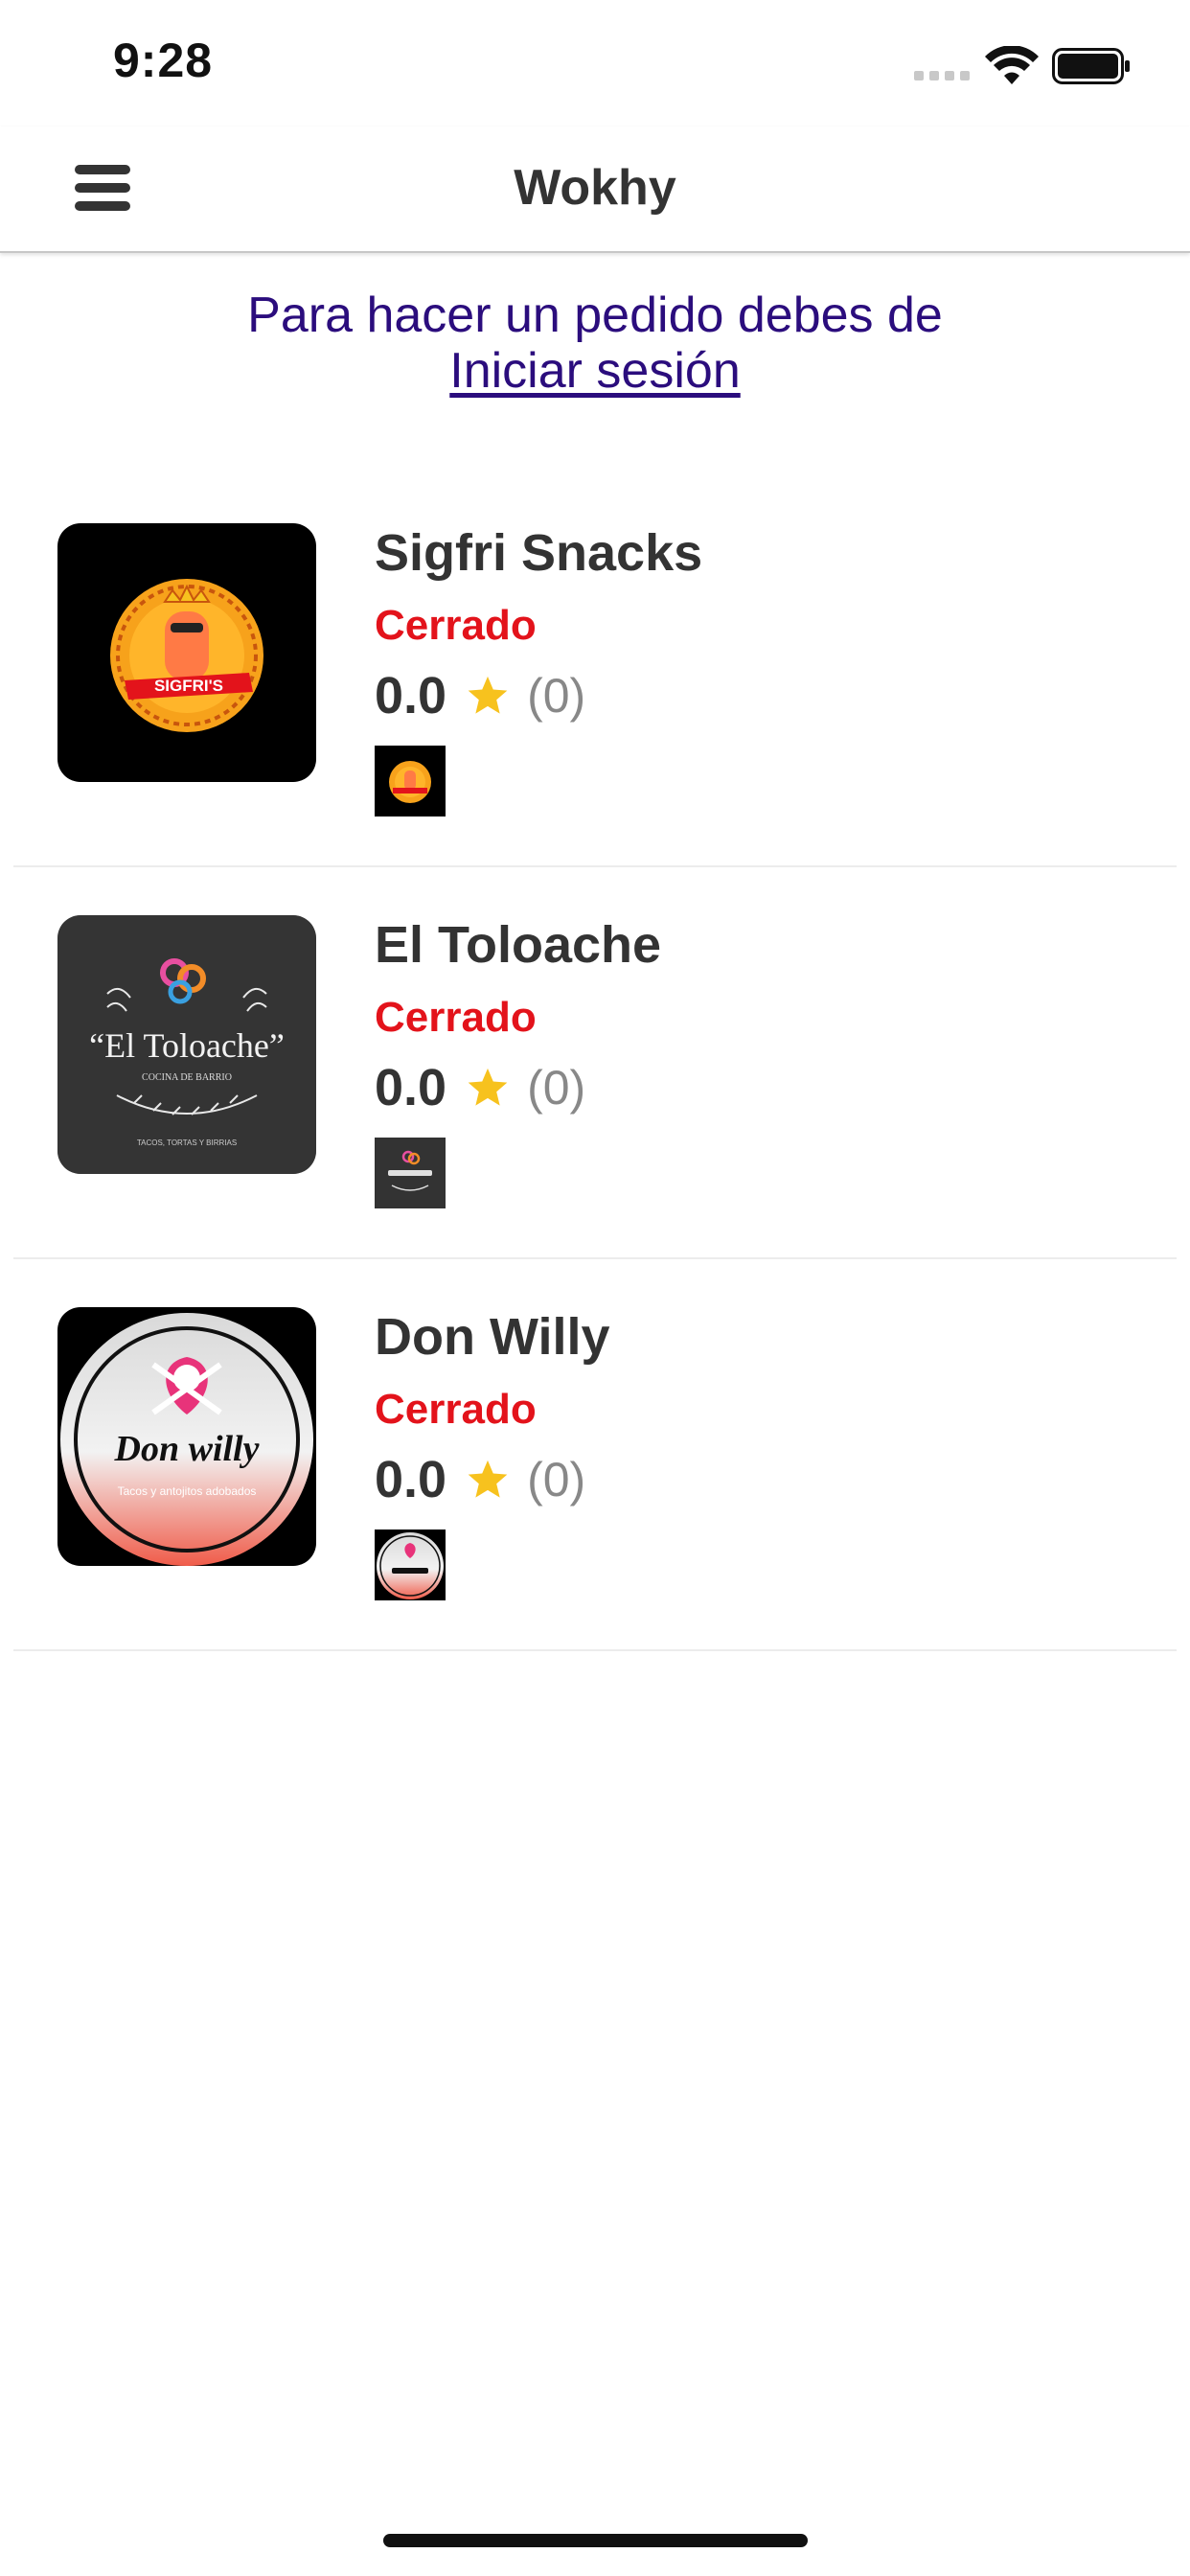 The image size is (1190, 2576). What do you see at coordinates (595, 2540) in the screenshot?
I see `home-indicator` at bounding box center [595, 2540].